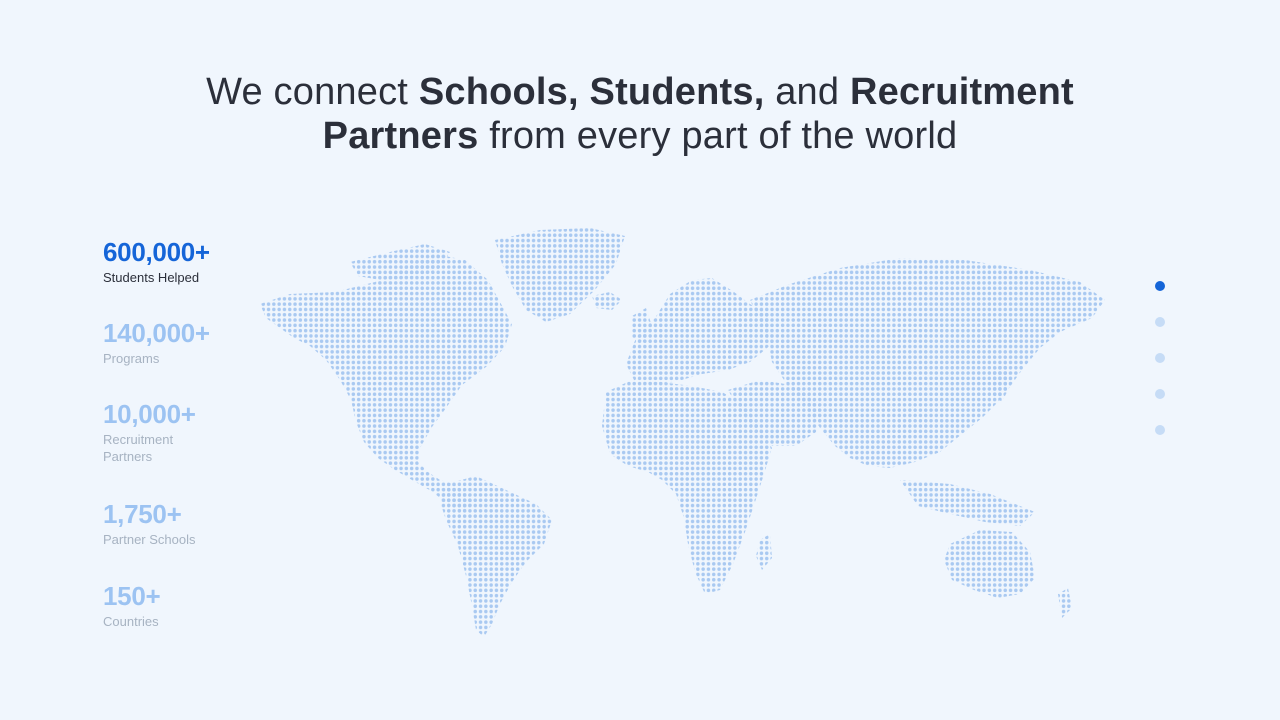  What do you see at coordinates (764, 552) in the screenshot?
I see `madagascar-shape` at bounding box center [764, 552].